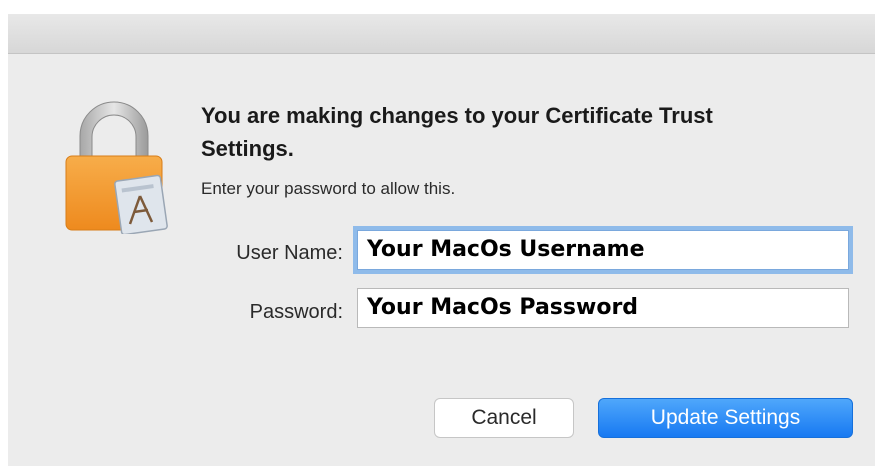 This screenshot has width=875, height=466. I want to click on update-settings-button: Update Settings, so click(725, 418).